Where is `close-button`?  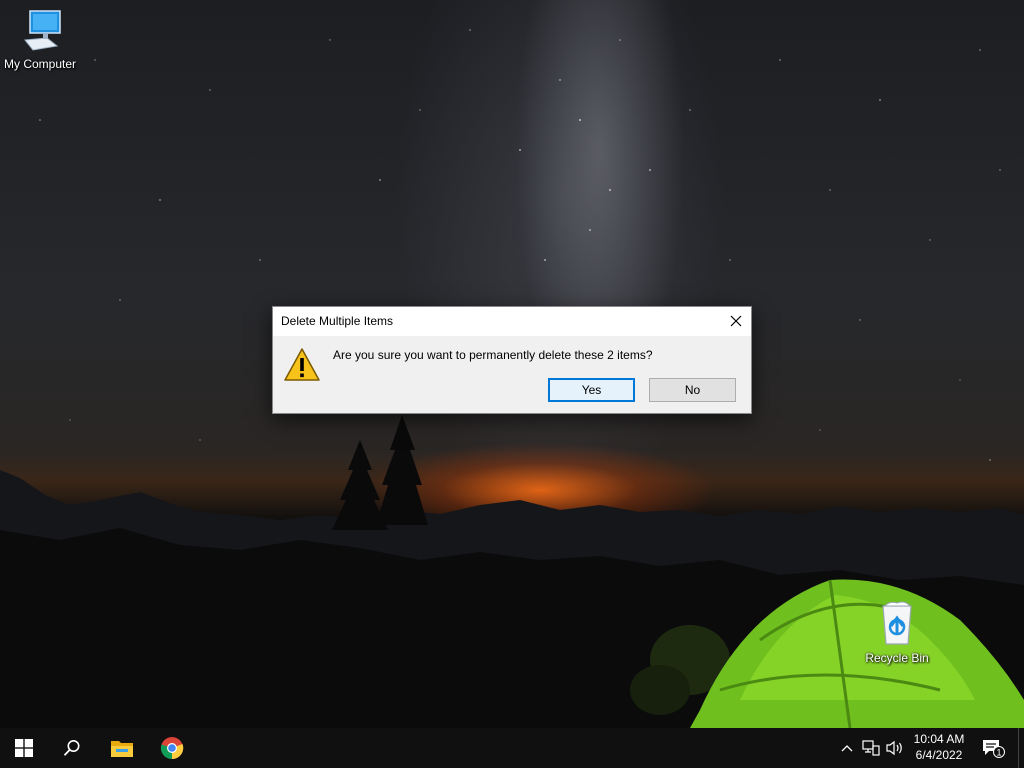 close-button is located at coordinates (736, 321).